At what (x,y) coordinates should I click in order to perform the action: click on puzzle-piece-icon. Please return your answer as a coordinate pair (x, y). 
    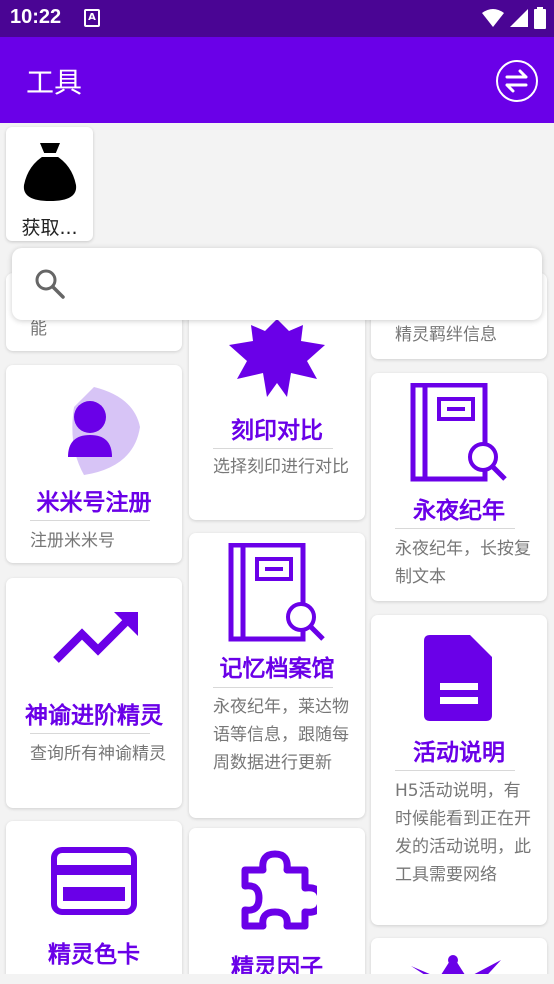
    Looking at the image, I should click on (279, 890).